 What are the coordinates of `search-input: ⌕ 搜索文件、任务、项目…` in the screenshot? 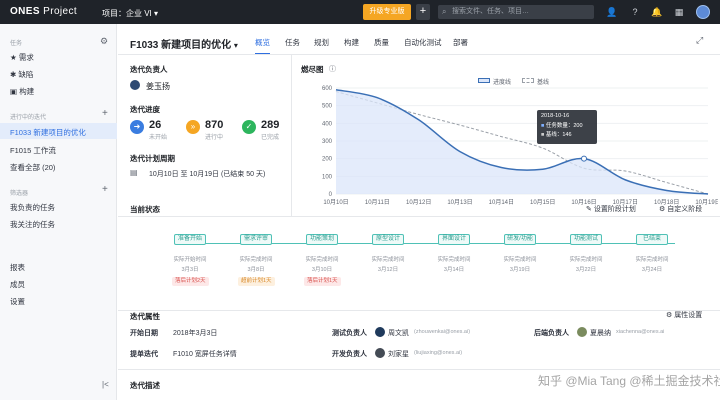 It's located at (516, 12).